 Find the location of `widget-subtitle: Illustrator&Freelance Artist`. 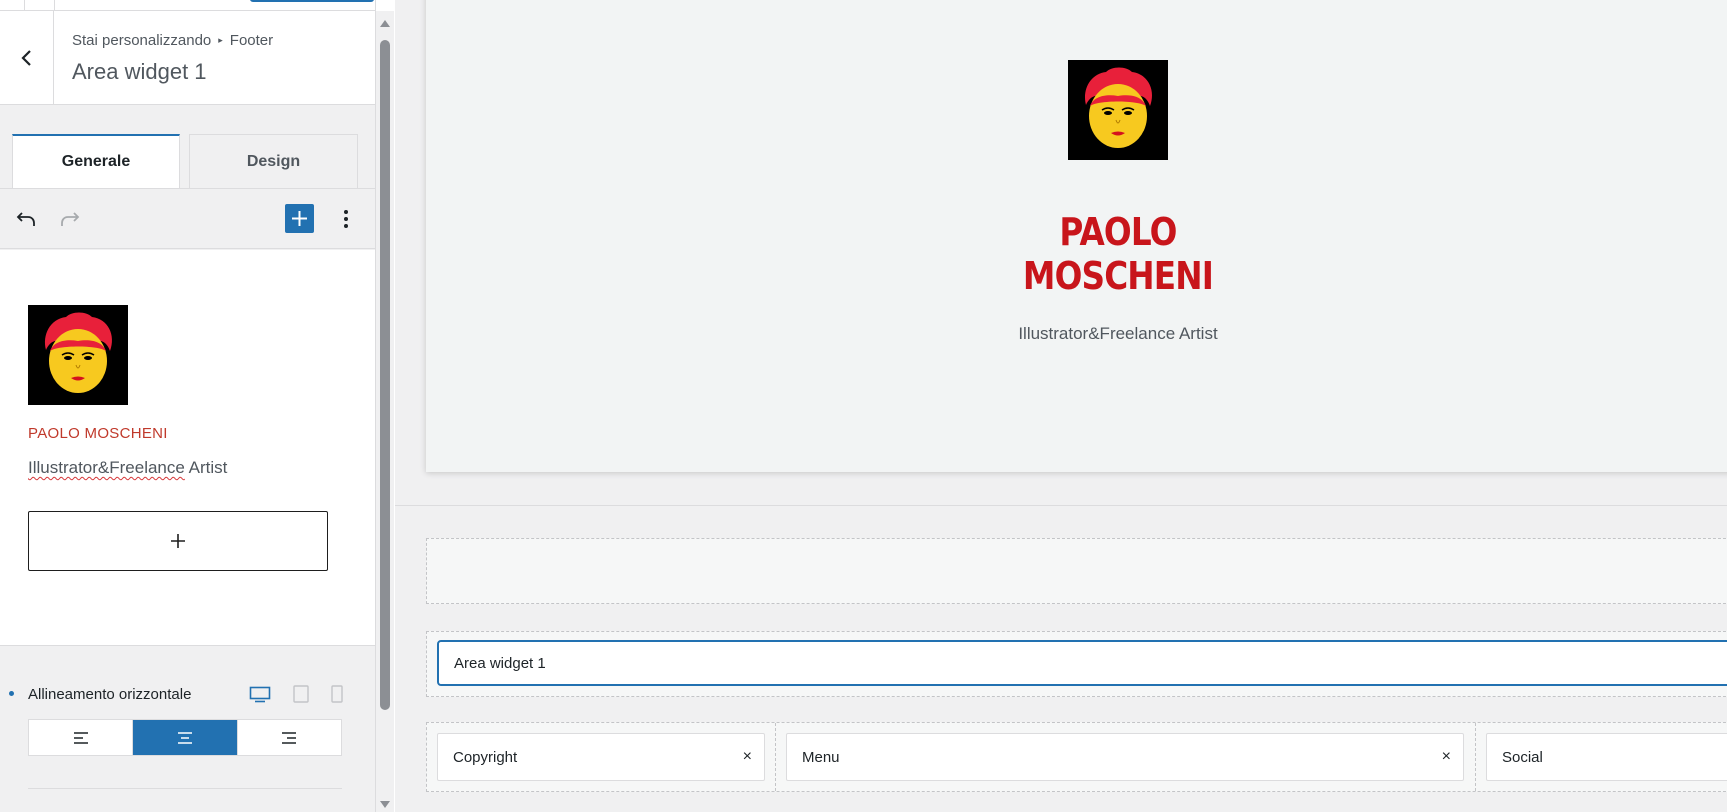

widget-subtitle: Illustrator&Freelance Artist is located at coordinates (127, 468).